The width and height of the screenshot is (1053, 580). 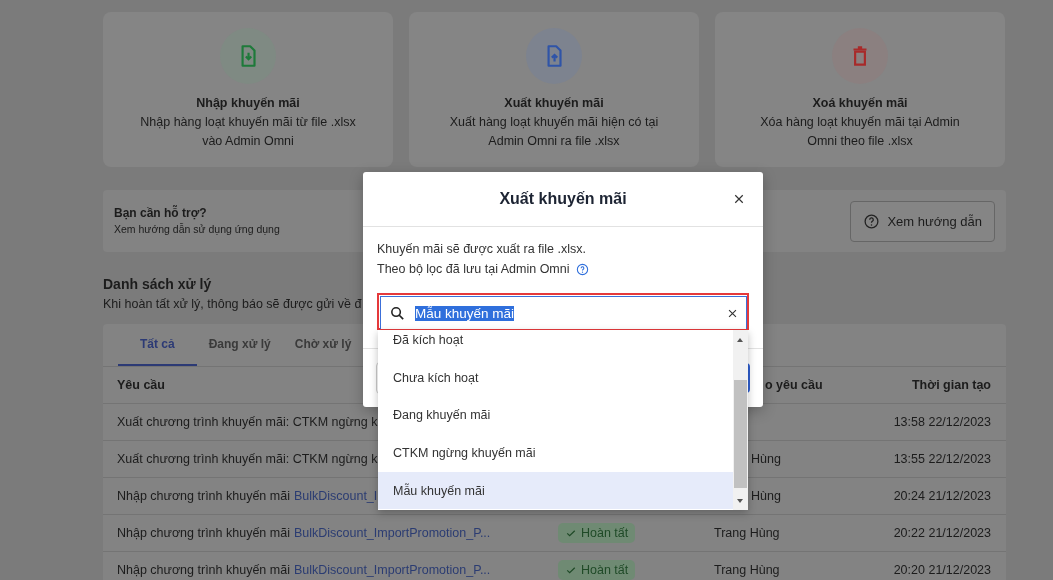 I want to click on help-subtitle: Xem hướng dẫn sử dụng ứng dụng, so click(x=197, y=229).